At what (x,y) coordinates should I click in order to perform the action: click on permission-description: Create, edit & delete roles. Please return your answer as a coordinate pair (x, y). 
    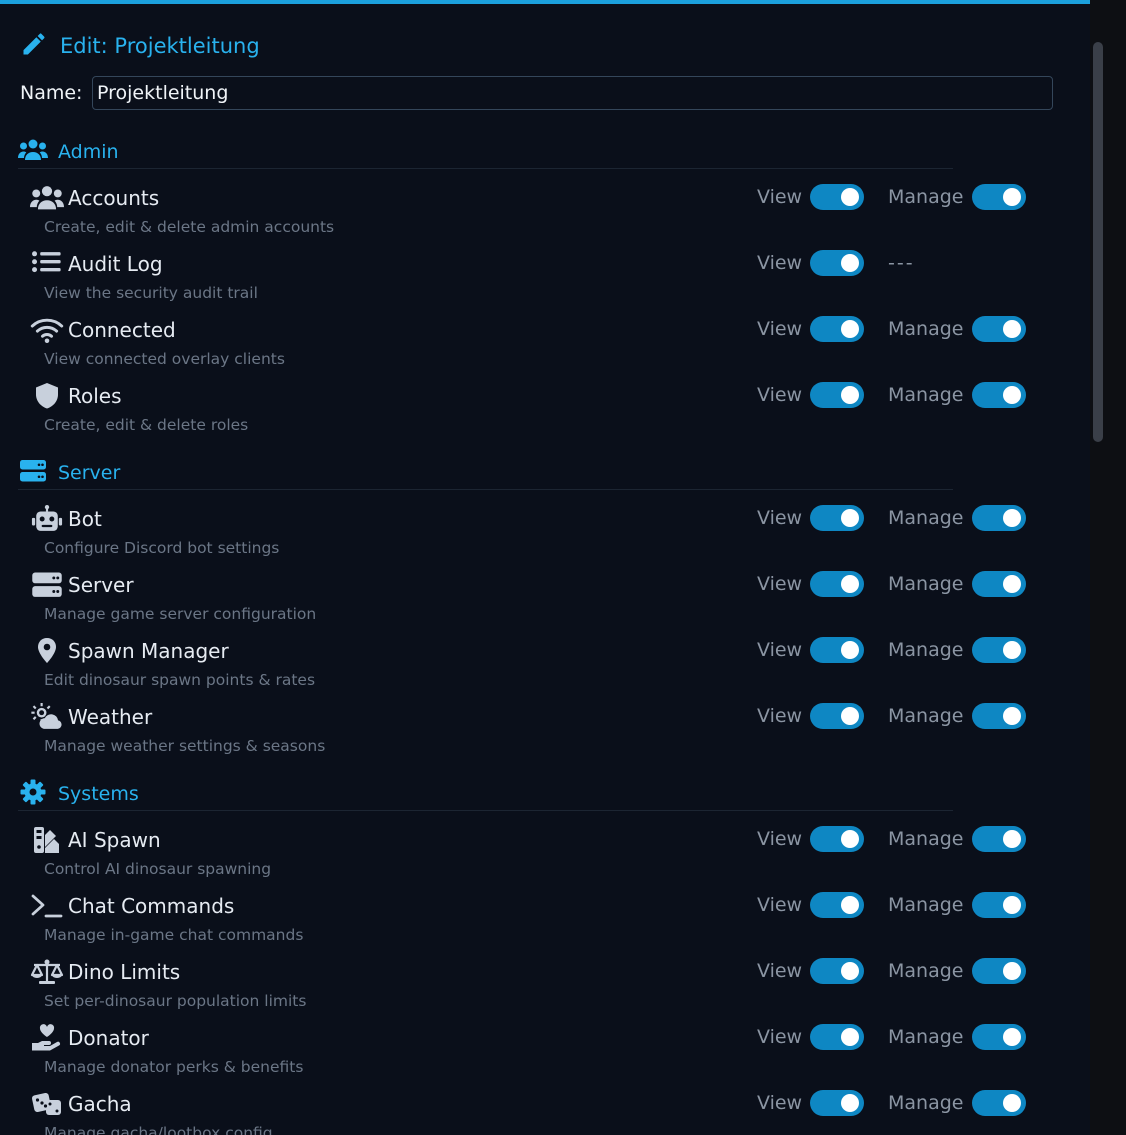
    Looking at the image, I should click on (146, 425).